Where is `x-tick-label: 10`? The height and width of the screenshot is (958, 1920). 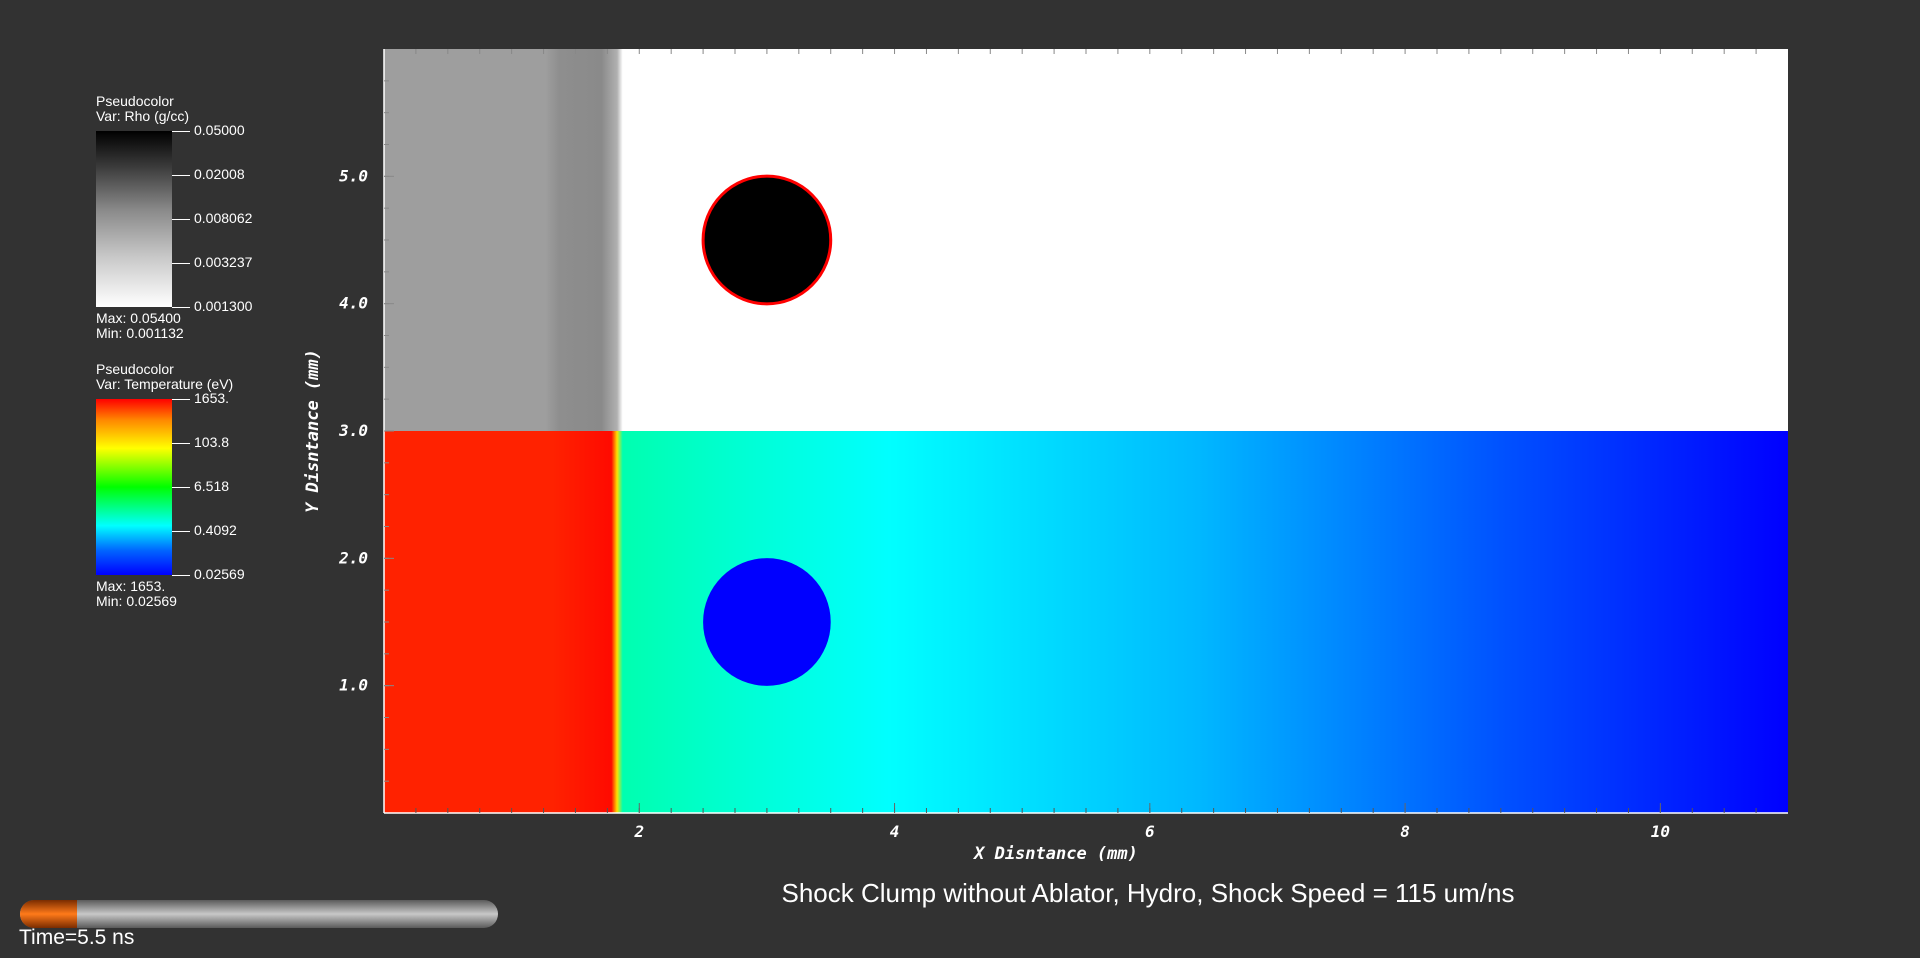 x-tick-label: 10 is located at coordinates (1660, 831).